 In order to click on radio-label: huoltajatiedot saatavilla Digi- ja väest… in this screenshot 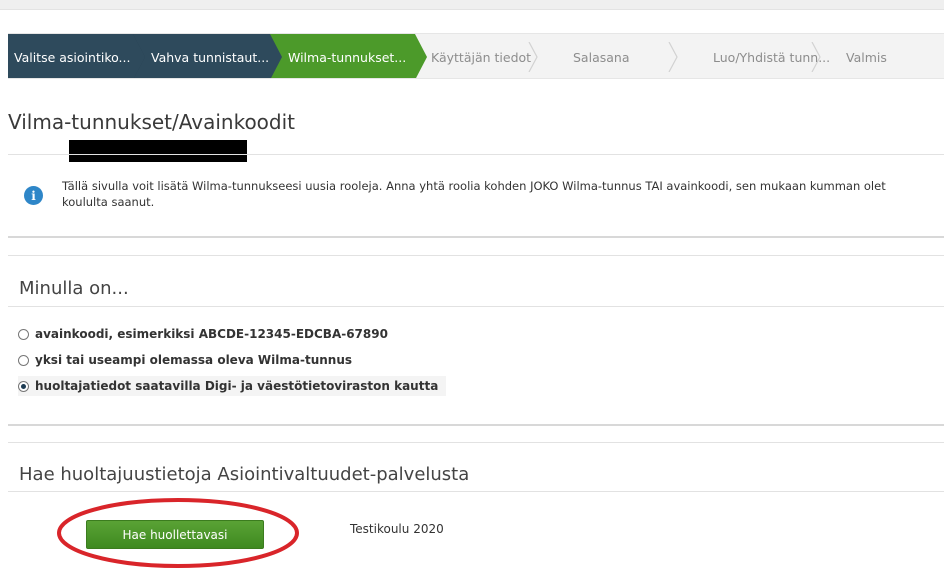, I will do `click(237, 386)`.